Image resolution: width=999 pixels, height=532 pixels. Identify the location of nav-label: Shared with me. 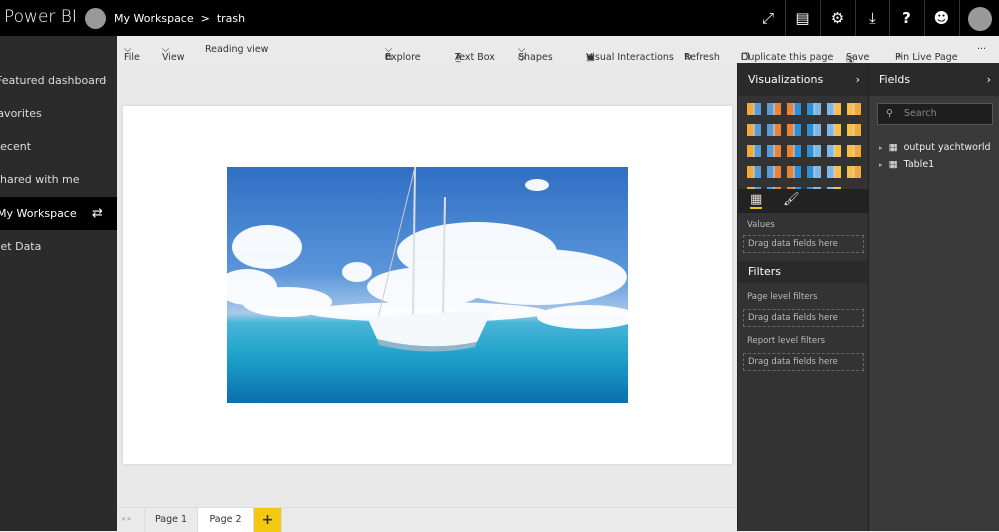
(40, 179).